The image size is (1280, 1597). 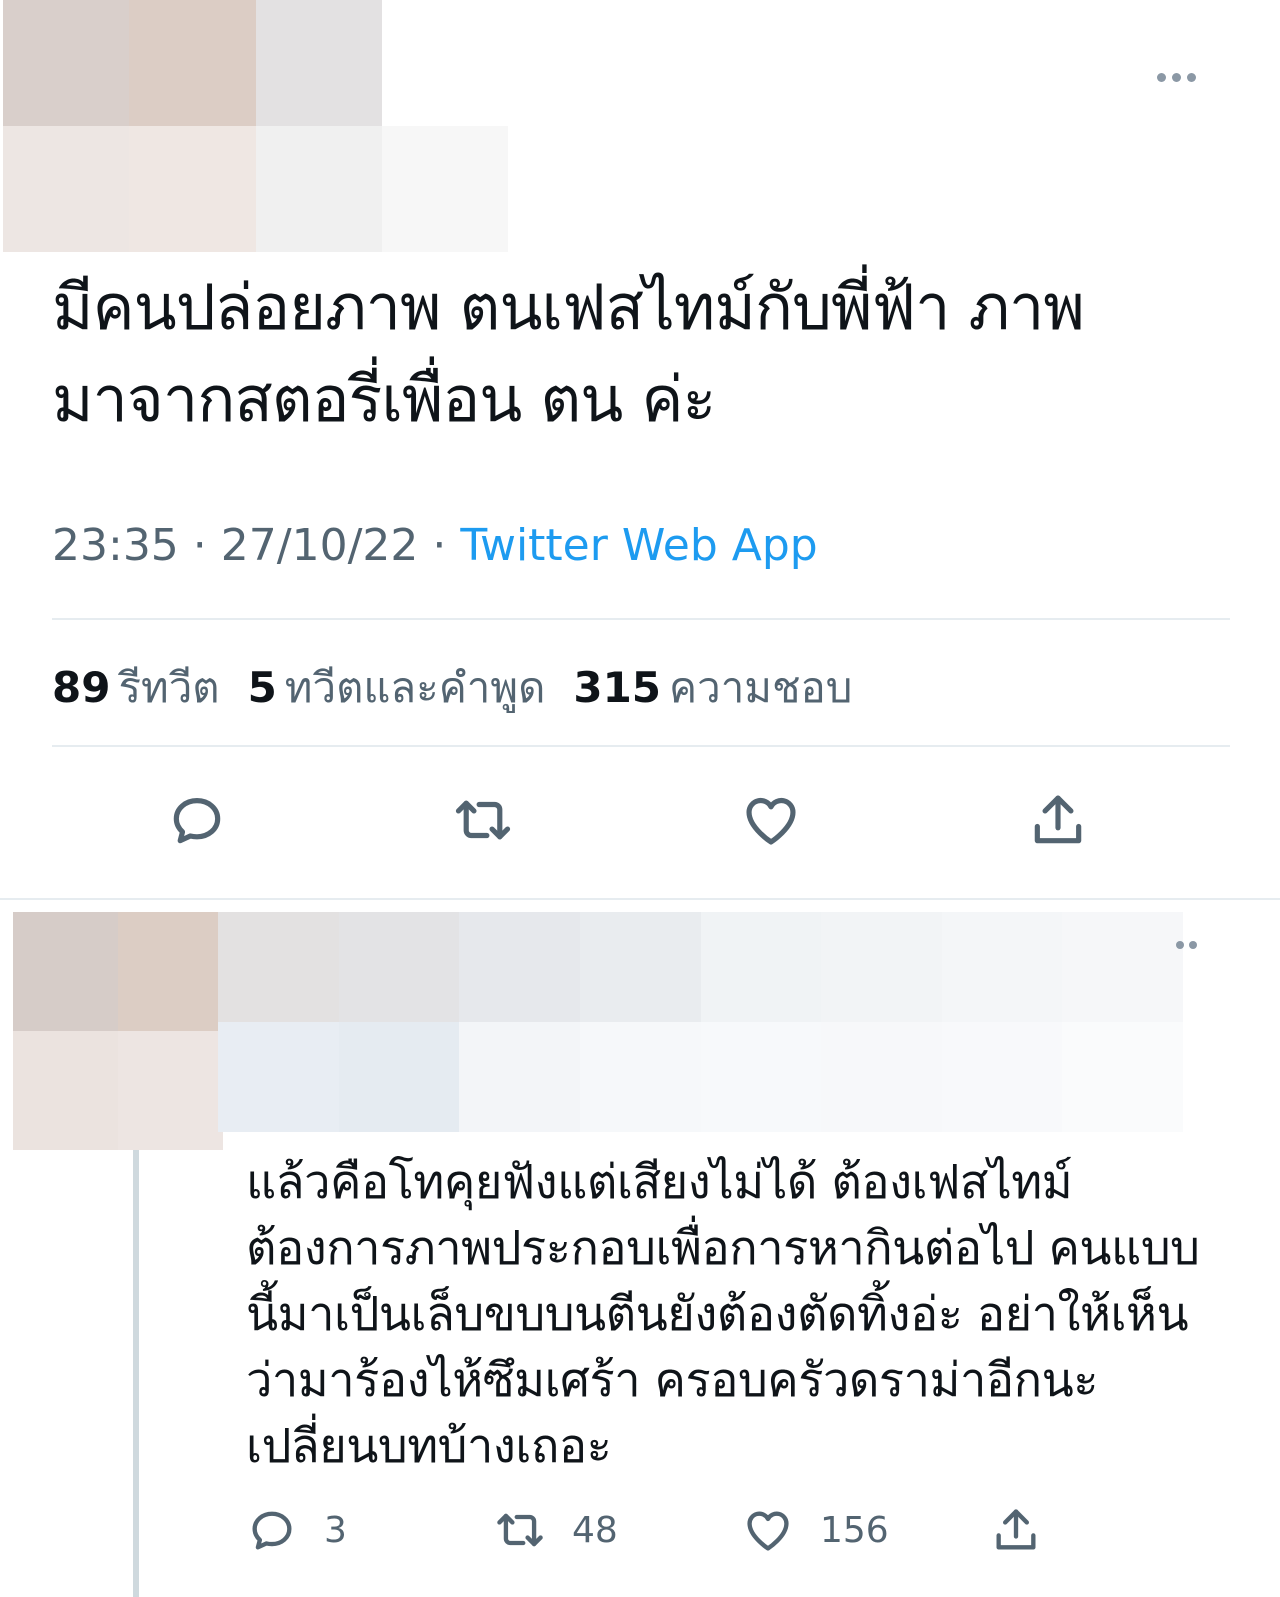 What do you see at coordinates (556, 1530) in the screenshot?
I see `reply-retweet-button: 48` at bounding box center [556, 1530].